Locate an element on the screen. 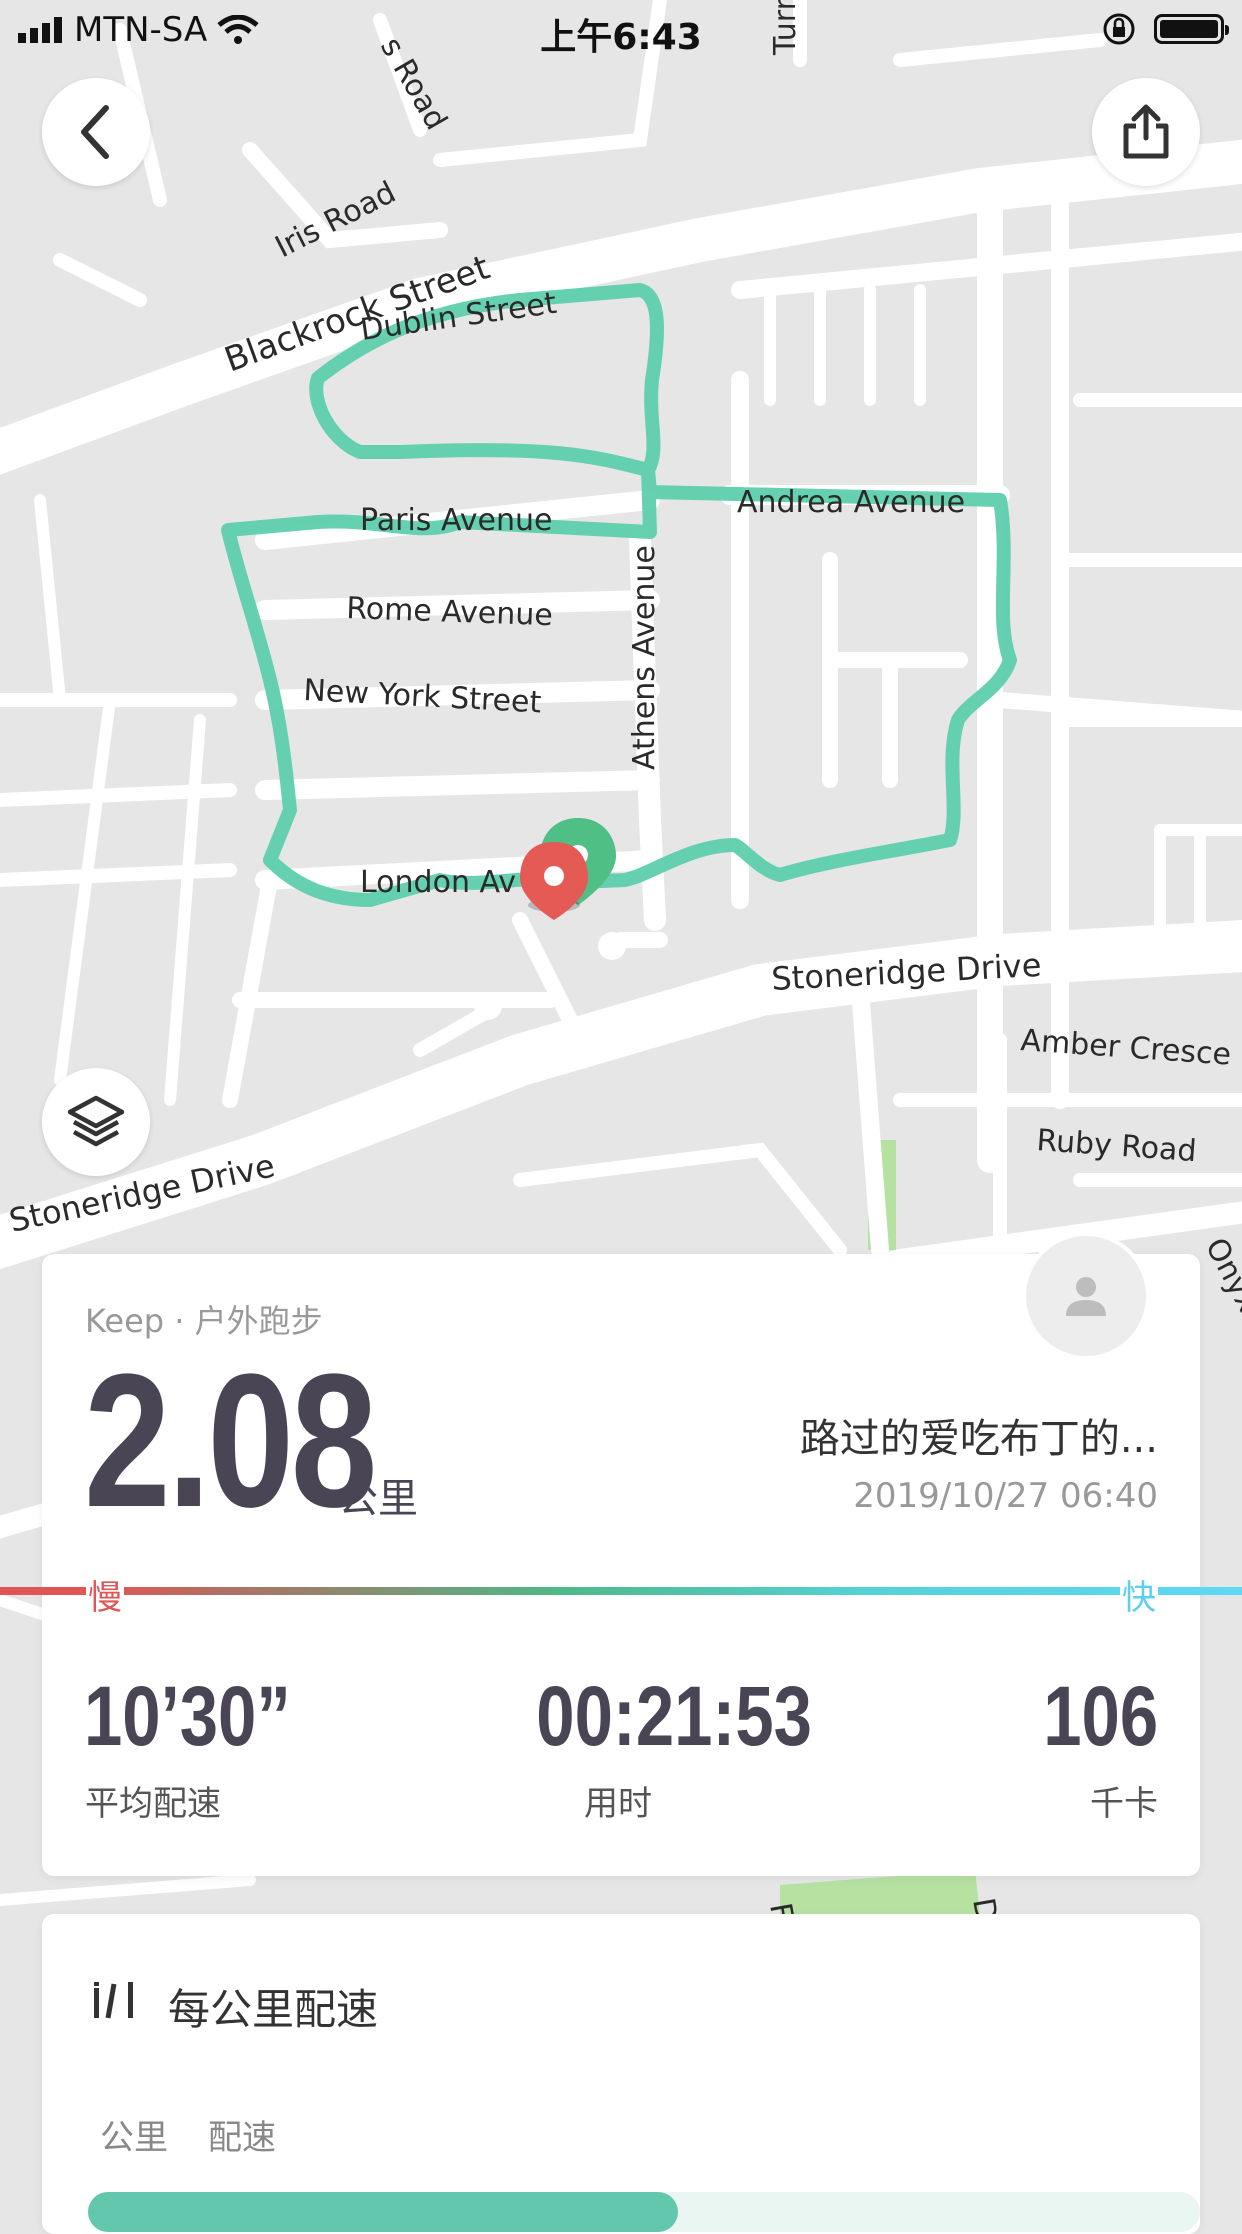 Image resolution: width=1242 pixels, height=2234 pixels. calories-value: 106 is located at coordinates (1100, 1716).